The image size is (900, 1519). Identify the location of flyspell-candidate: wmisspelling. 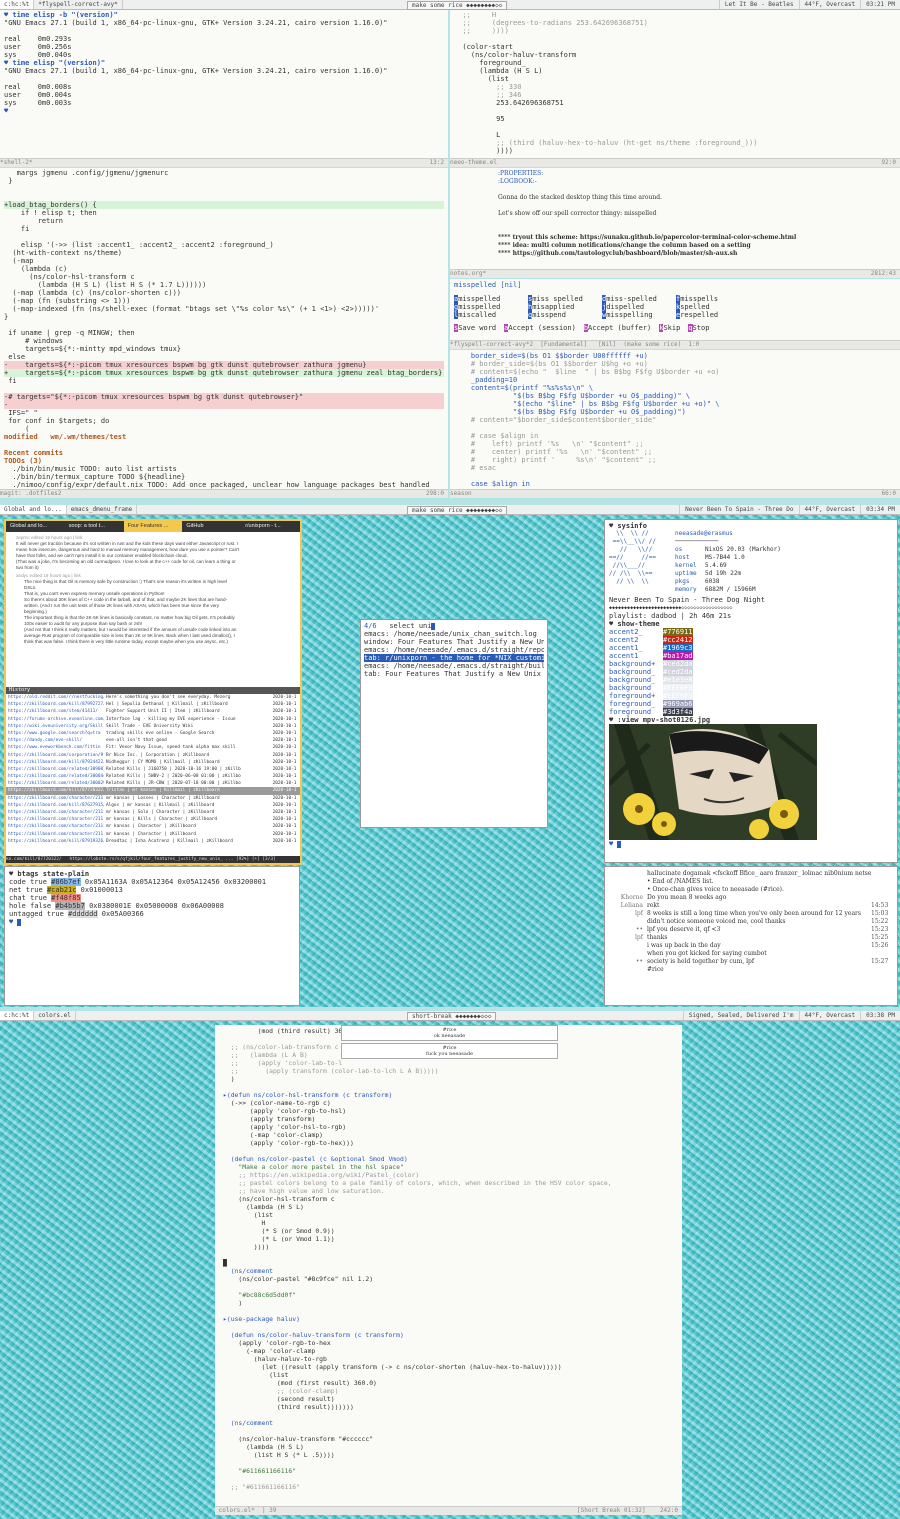
(639, 315).